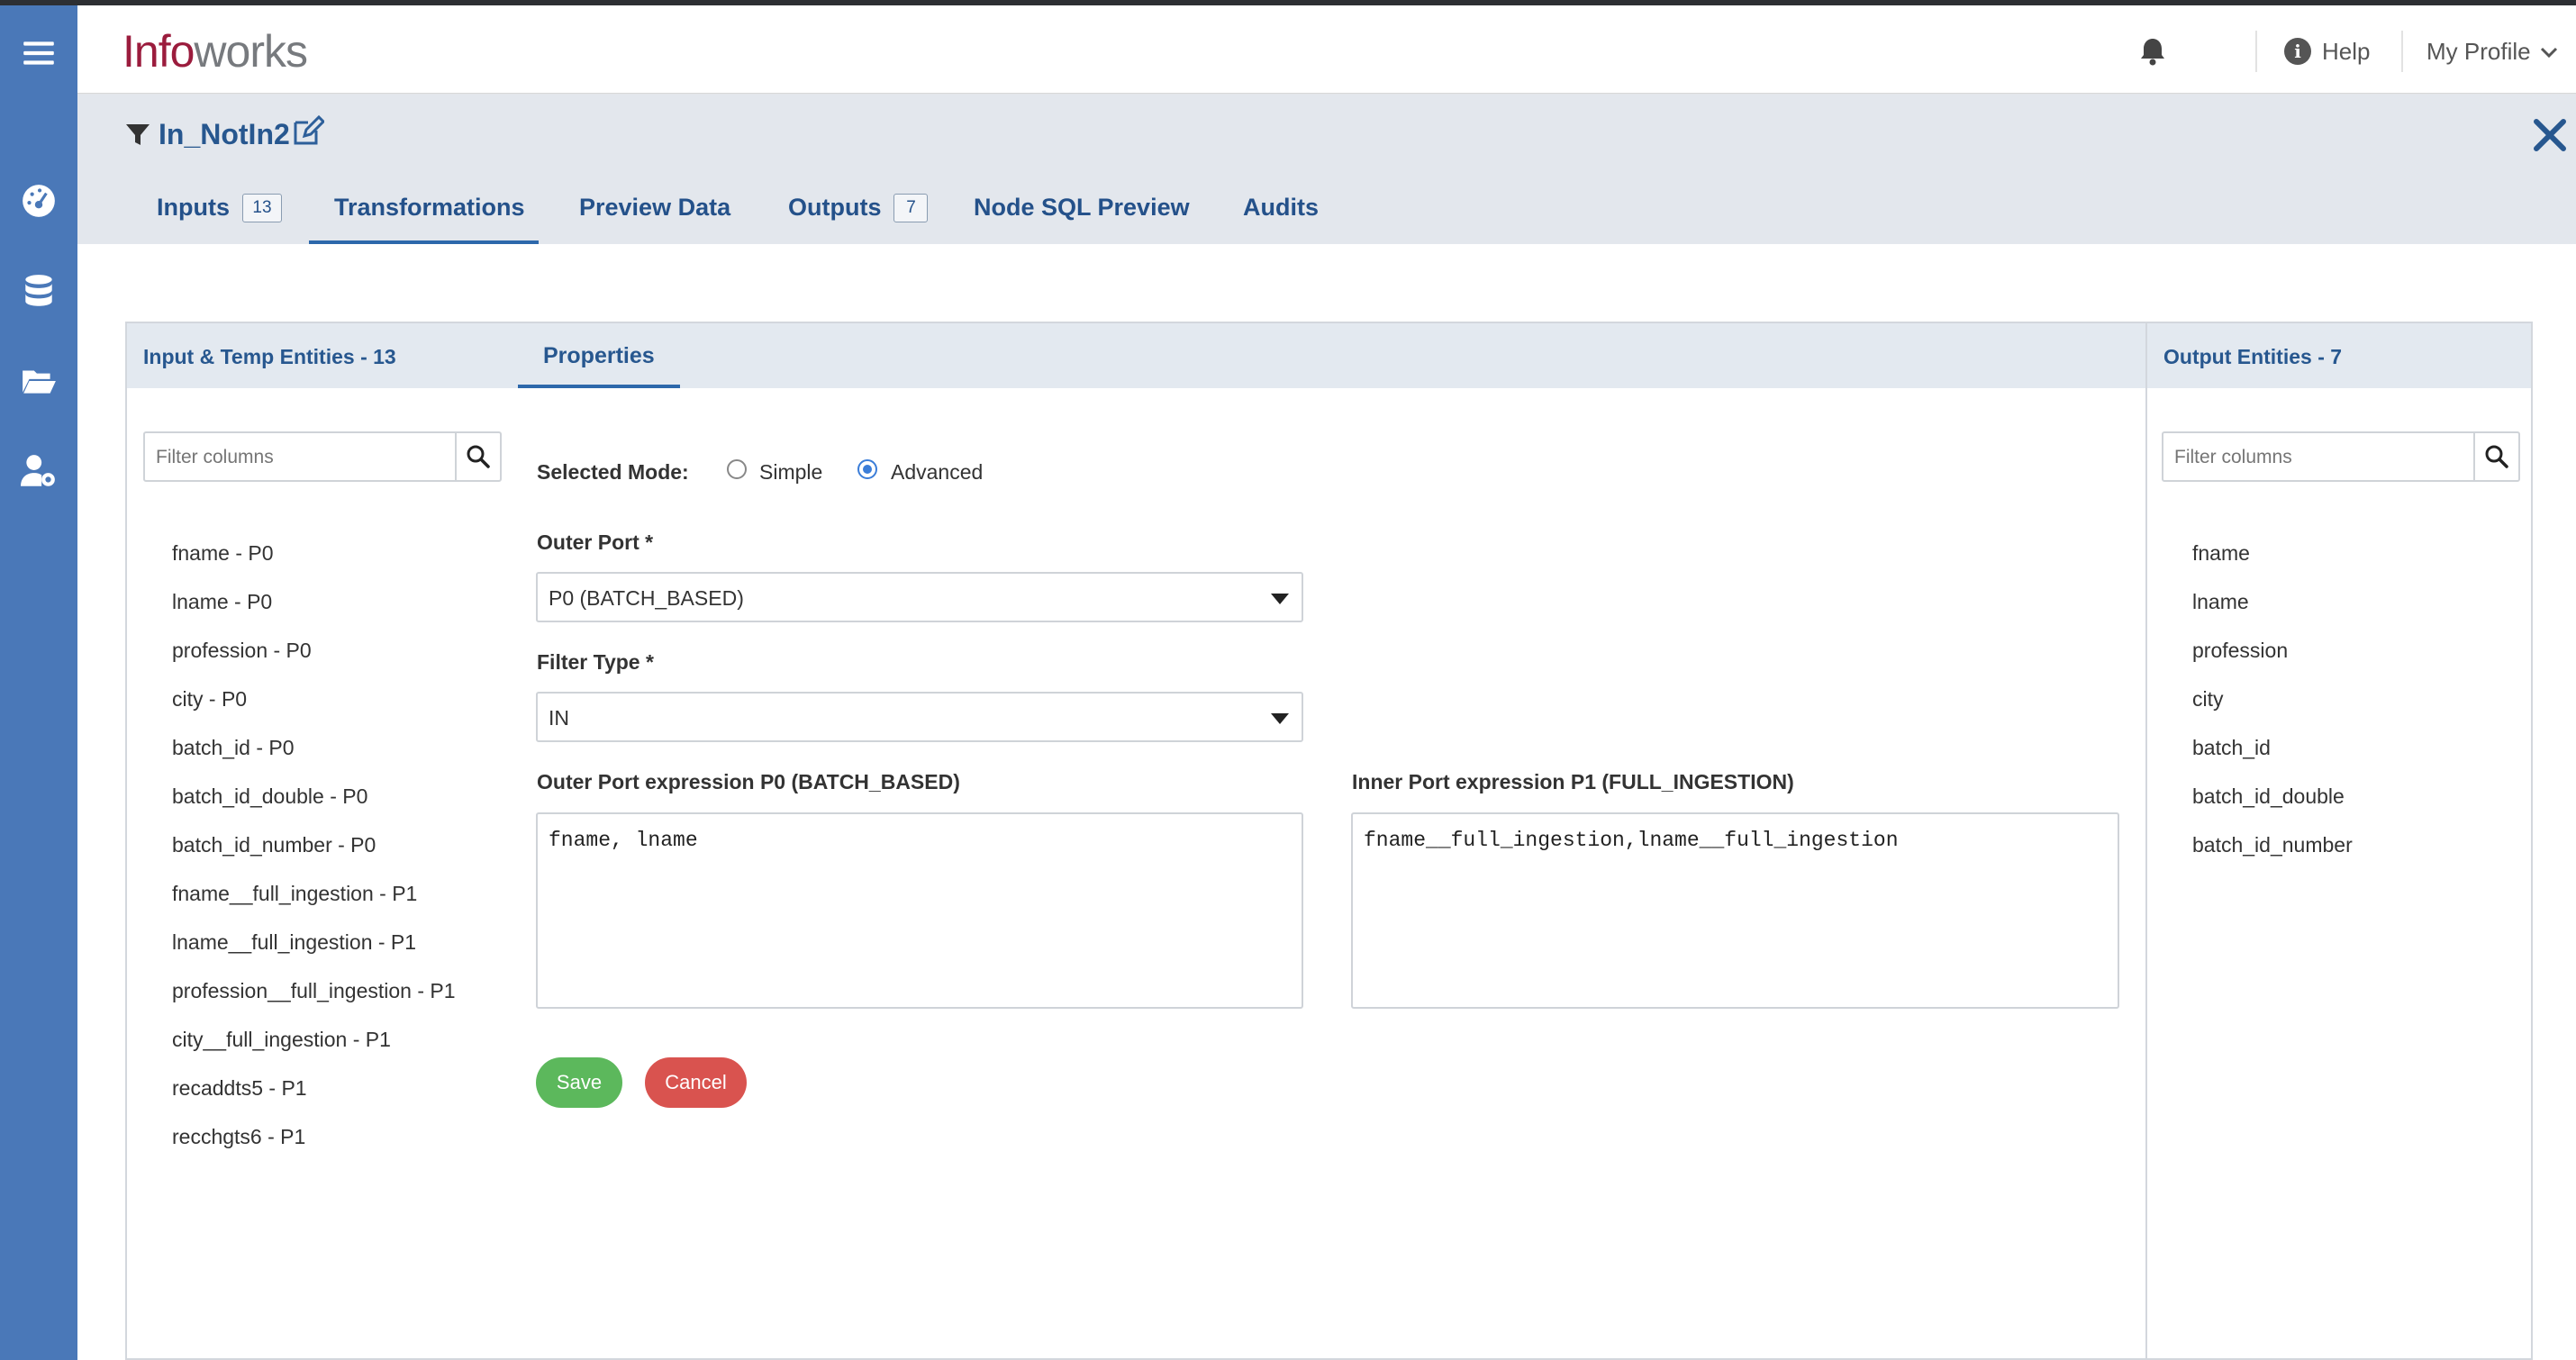 This screenshot has height=1360, width=2576. What do you see at coordinates (314, 894) in the screenshot?
I see `input-column-item: fname__full_ingestion - P1` at bounding box center [314, 894].